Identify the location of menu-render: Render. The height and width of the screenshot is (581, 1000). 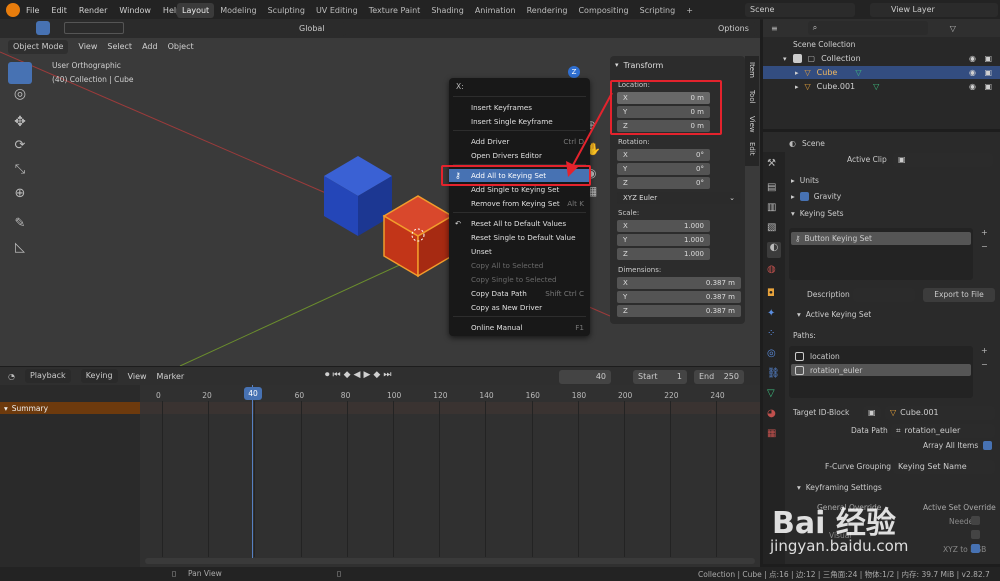
(93, 10).